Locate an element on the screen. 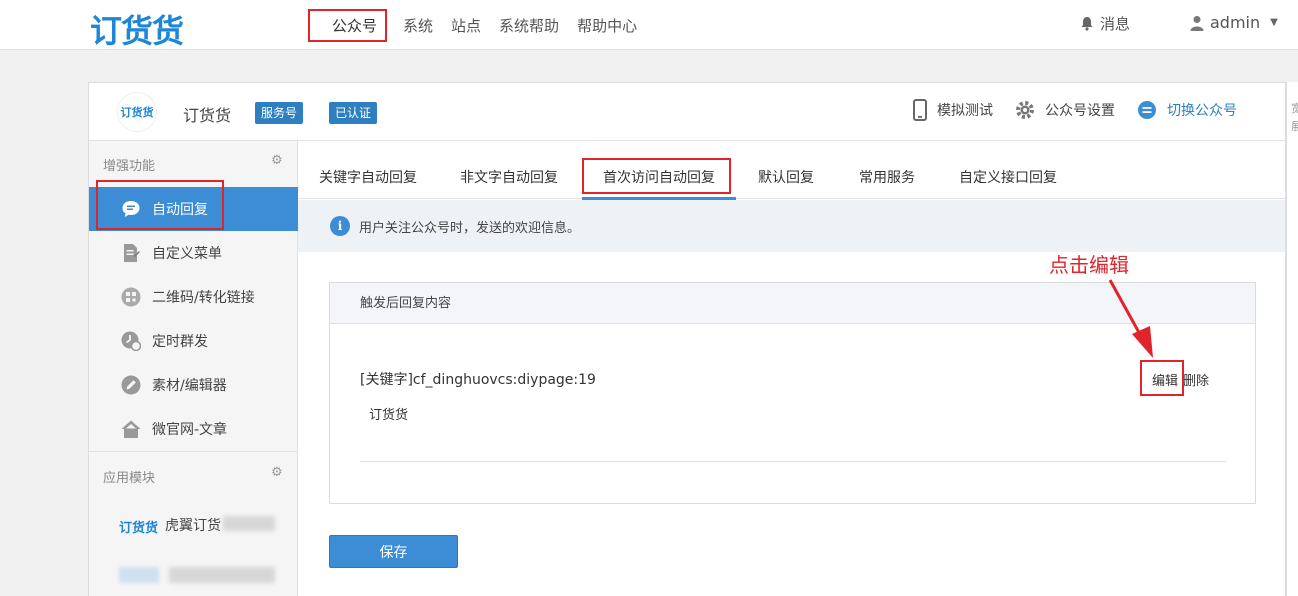 This screenshot has height=596, width=1298. save-button: 保存 is located at coordinates (393, 551).